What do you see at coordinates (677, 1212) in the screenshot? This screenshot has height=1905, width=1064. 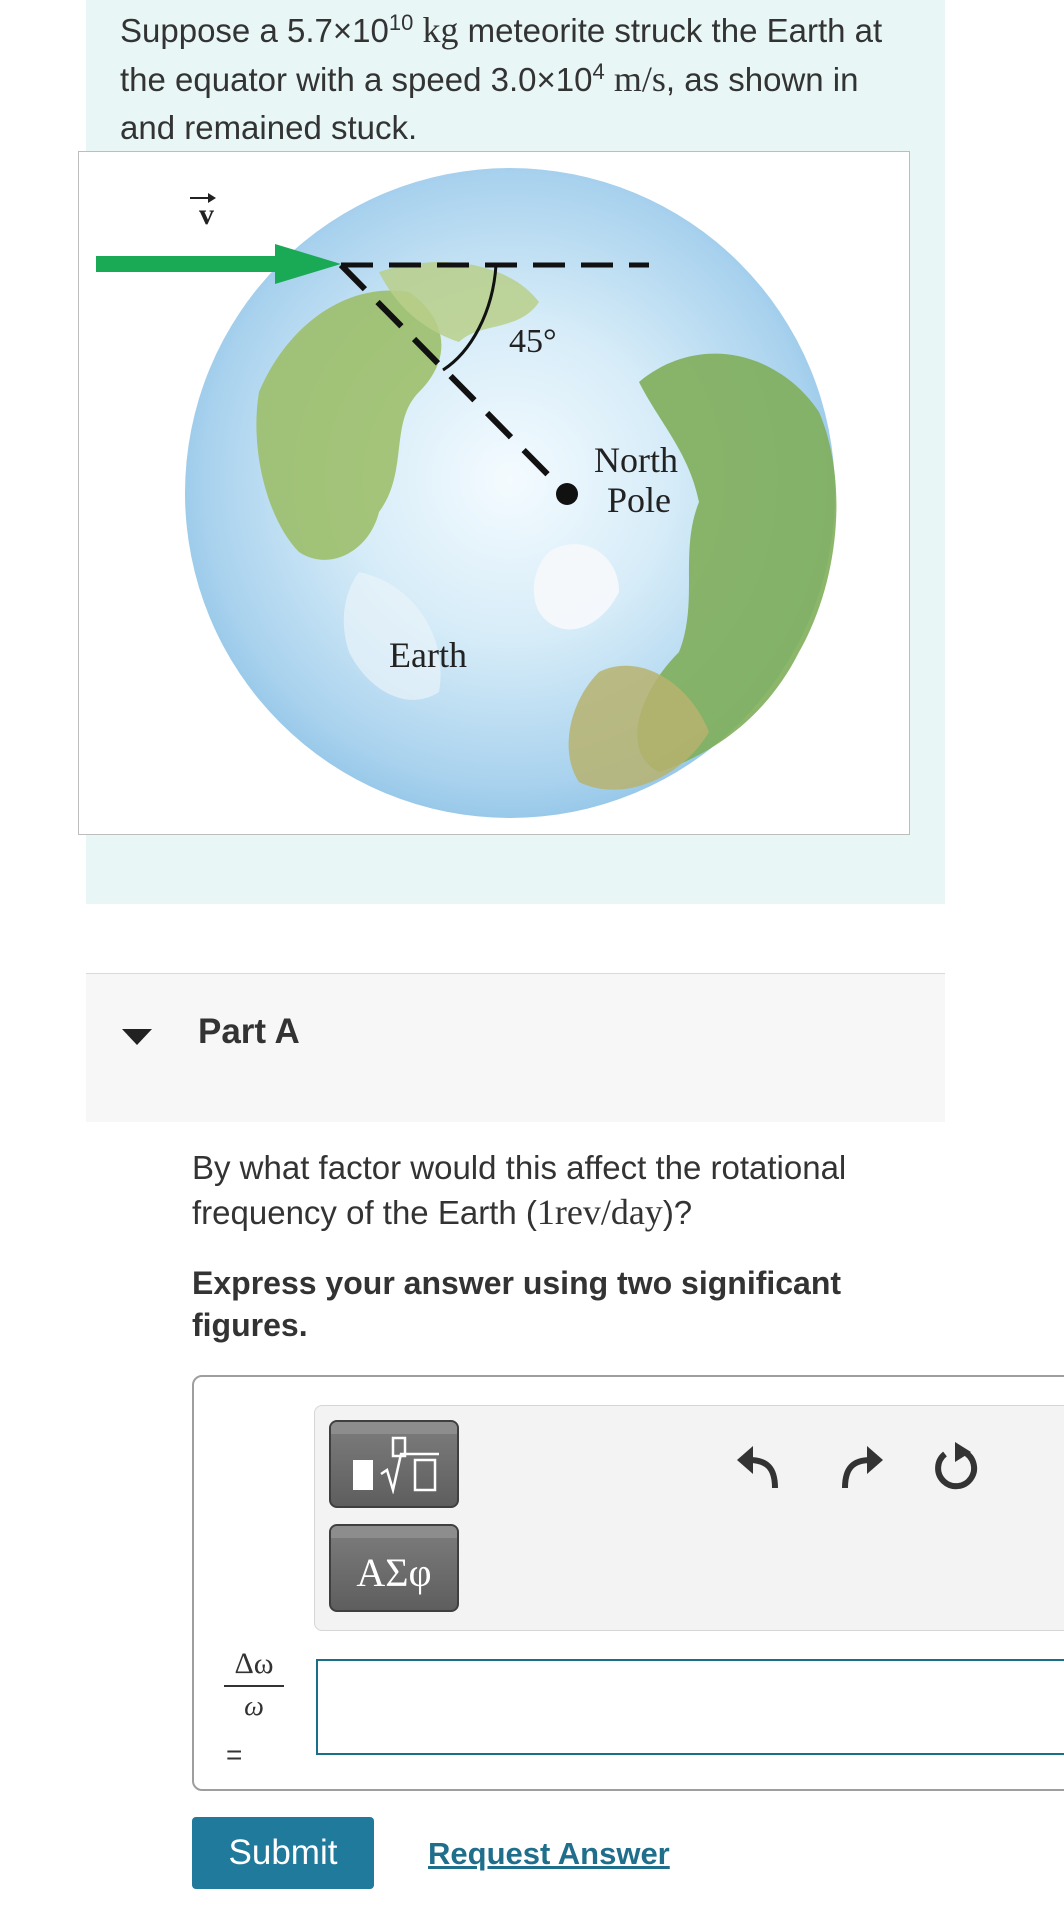 I see `question-part: )?` at bounding box center [677, 1212].